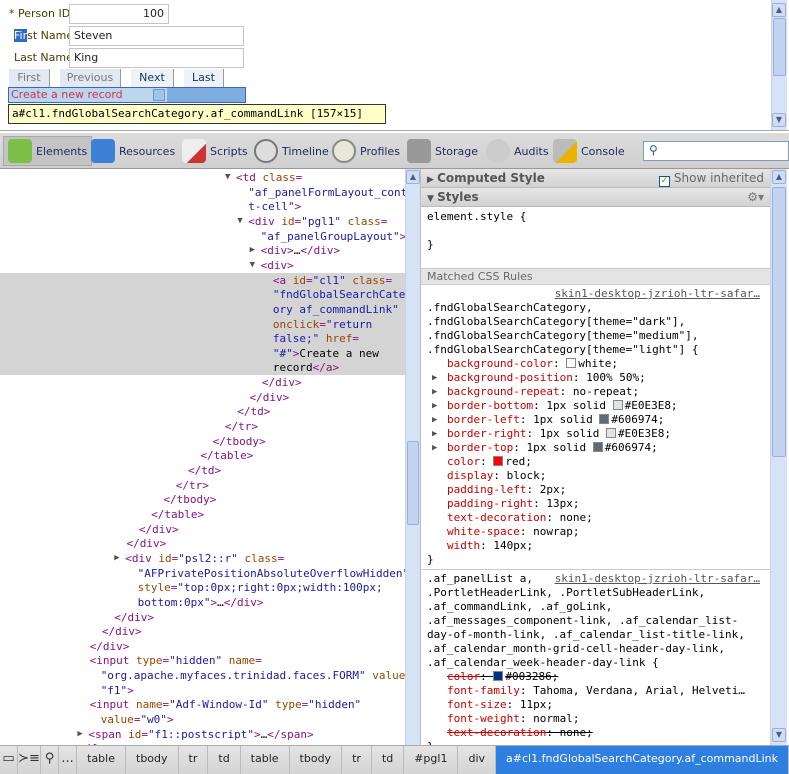 This screenshot has width=789, height=774. I want to click on dom-tree-scrollbar: ▲, so click(412, 457).